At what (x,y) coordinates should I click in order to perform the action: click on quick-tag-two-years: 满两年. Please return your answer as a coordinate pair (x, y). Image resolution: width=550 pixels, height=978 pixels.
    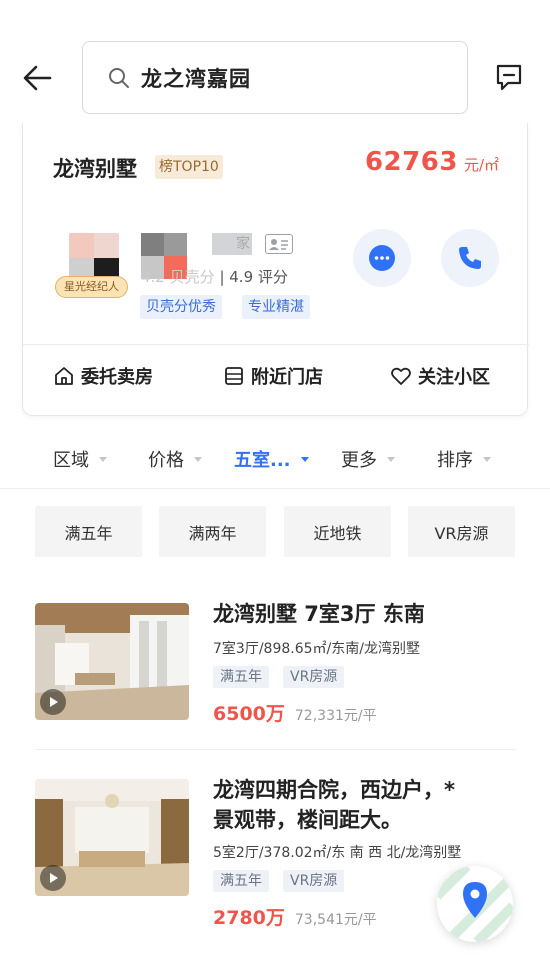
    Looking at the image, I should click on (212, 531).